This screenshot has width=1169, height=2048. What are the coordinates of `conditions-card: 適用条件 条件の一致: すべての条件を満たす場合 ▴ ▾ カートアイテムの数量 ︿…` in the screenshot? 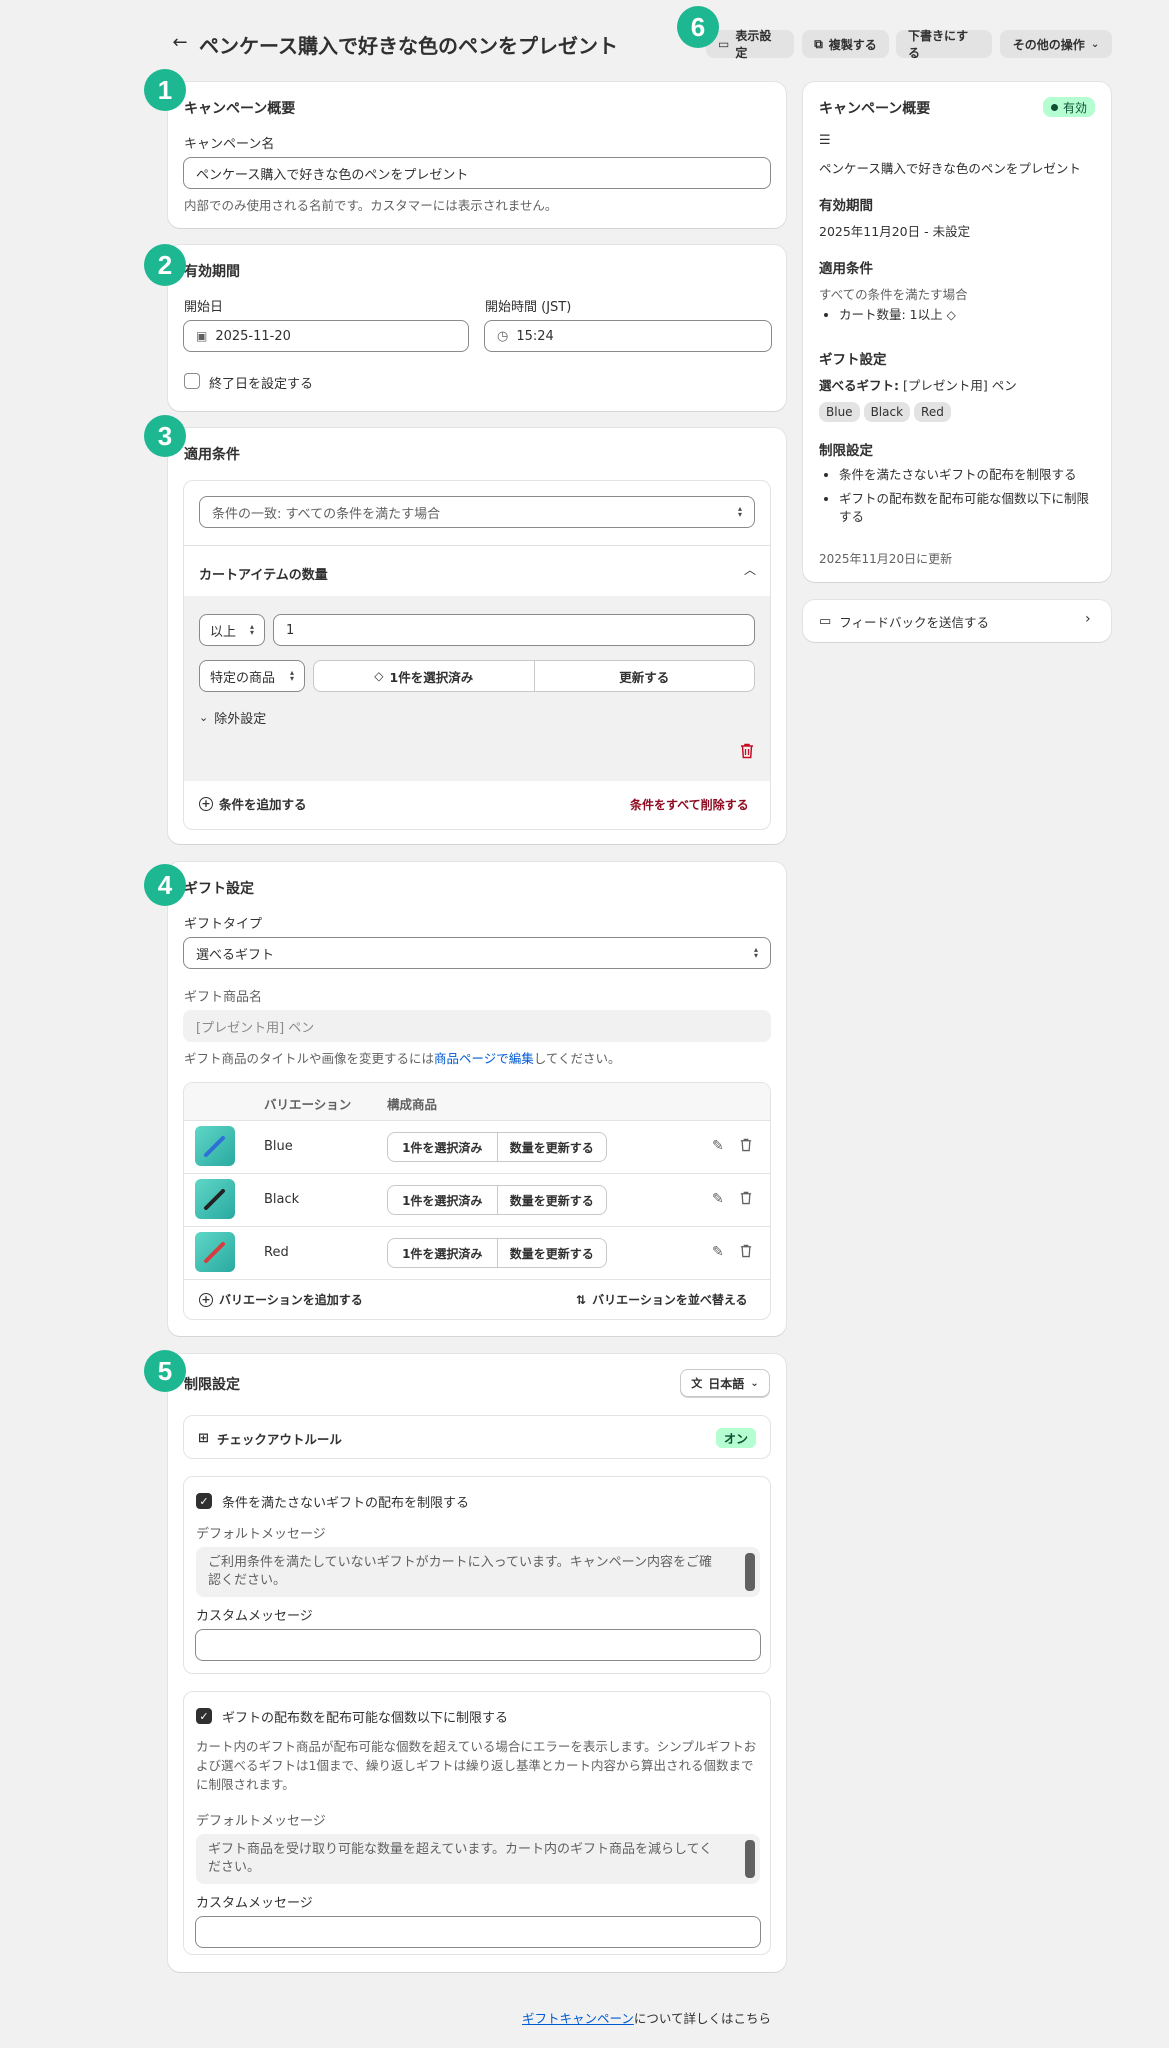 It's located at (477, 636).